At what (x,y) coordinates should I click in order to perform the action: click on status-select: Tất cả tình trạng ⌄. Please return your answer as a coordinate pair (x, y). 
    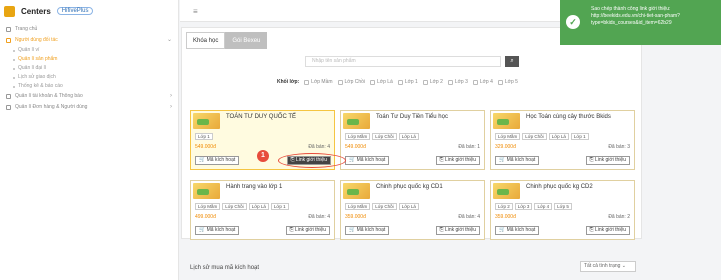
    Looking at the image, I should click on (608, 266).